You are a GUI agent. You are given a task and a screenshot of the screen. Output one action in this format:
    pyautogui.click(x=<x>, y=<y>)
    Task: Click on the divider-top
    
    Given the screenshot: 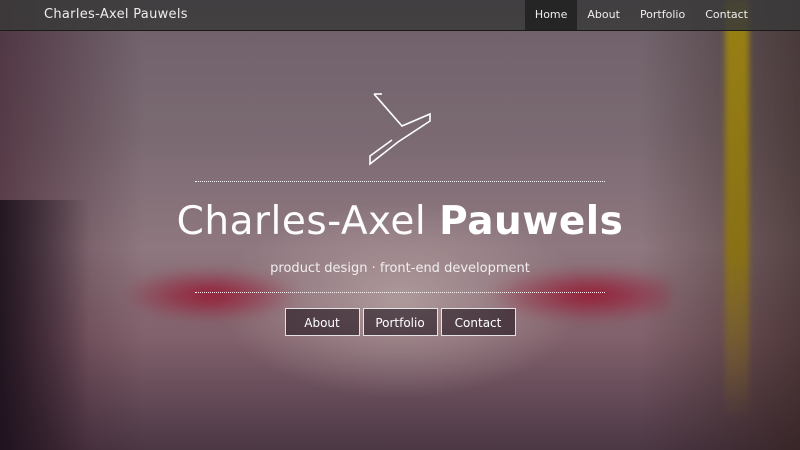 What is the action you would take?
    pyautogui.click(x=400, y=181)
    